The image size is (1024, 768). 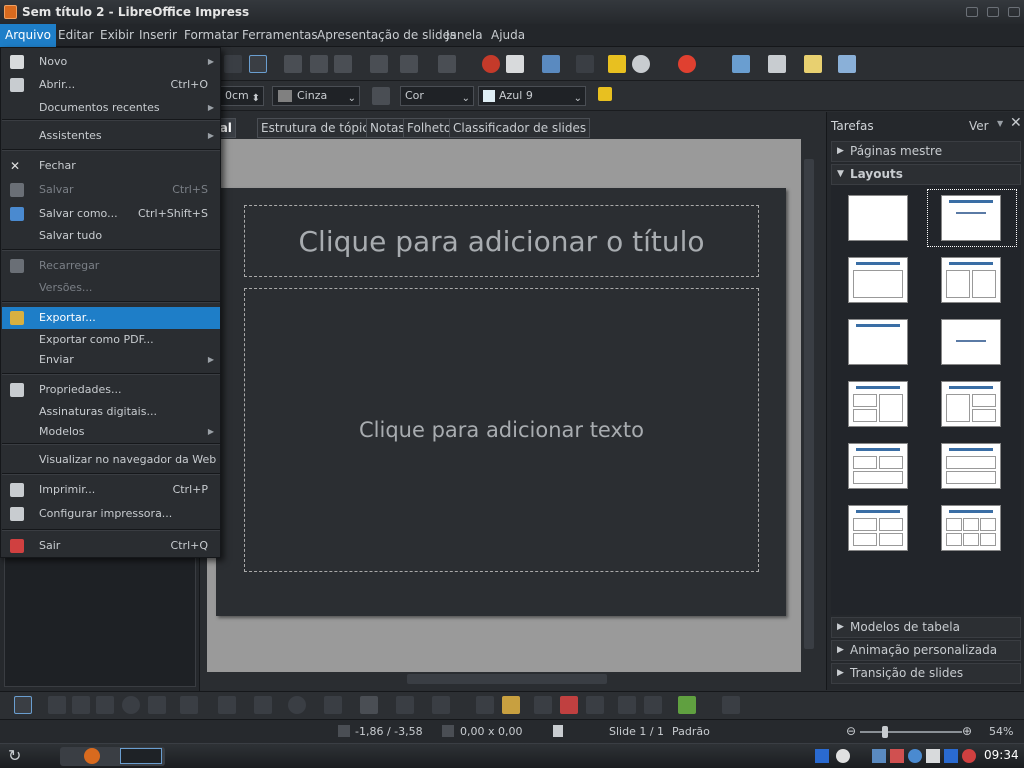 What do you see at coordinates (28, 35) in the screenshot?
I see `menu-arquivo: Arquivo` at bounding box center [28, 35].